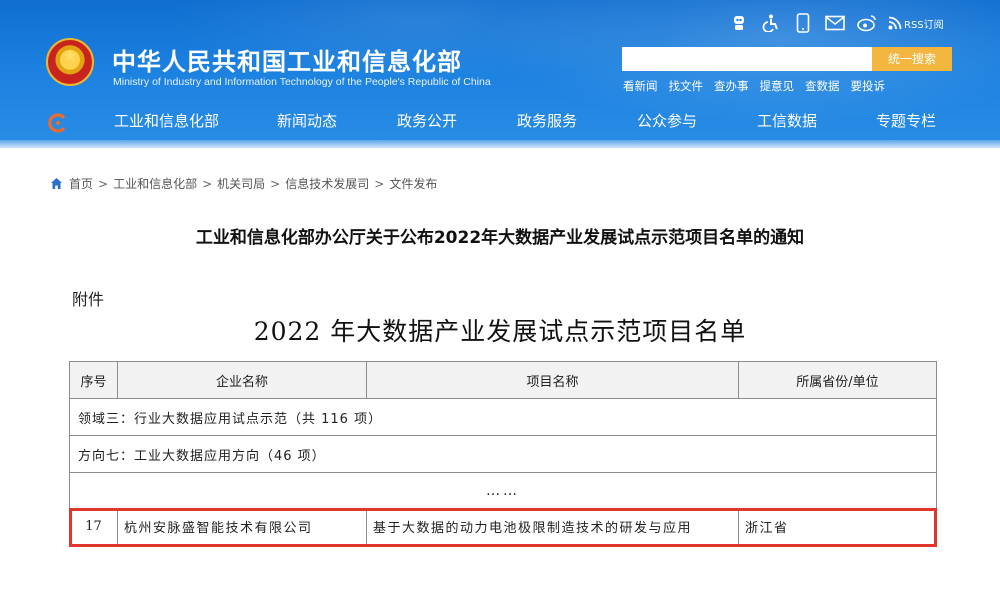  I want to click on accessibility-icon, so click(771, 23).